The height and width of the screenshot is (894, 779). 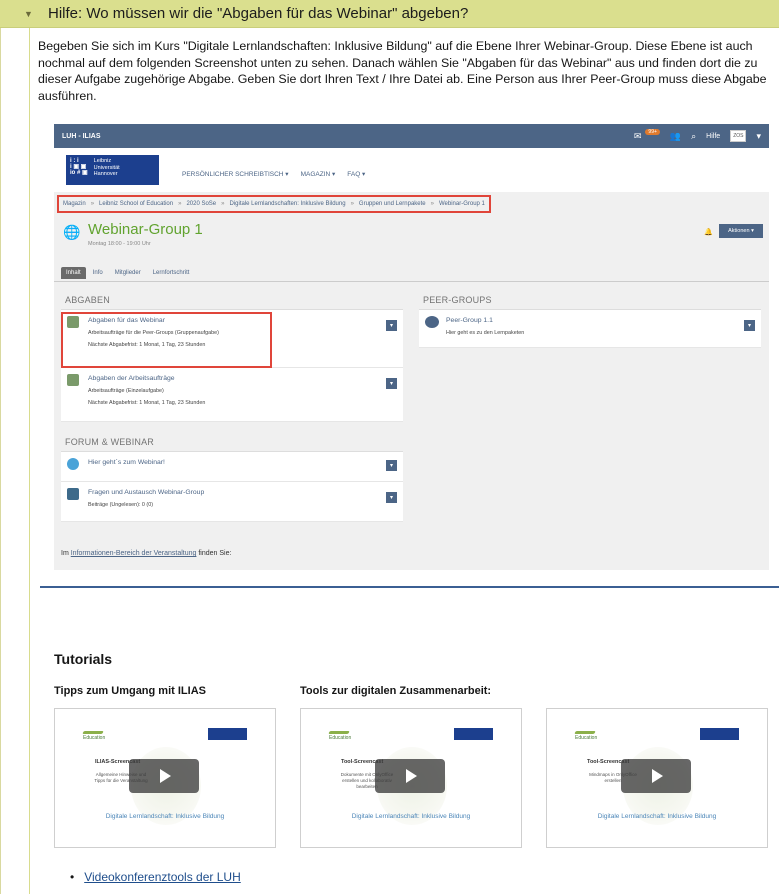 What do you see at coordinates (79, 167) in the screenshot?
I see `luh-logo-mark: i : ii ▣ ▣ io # ▣` at bounding box center [79, 167].